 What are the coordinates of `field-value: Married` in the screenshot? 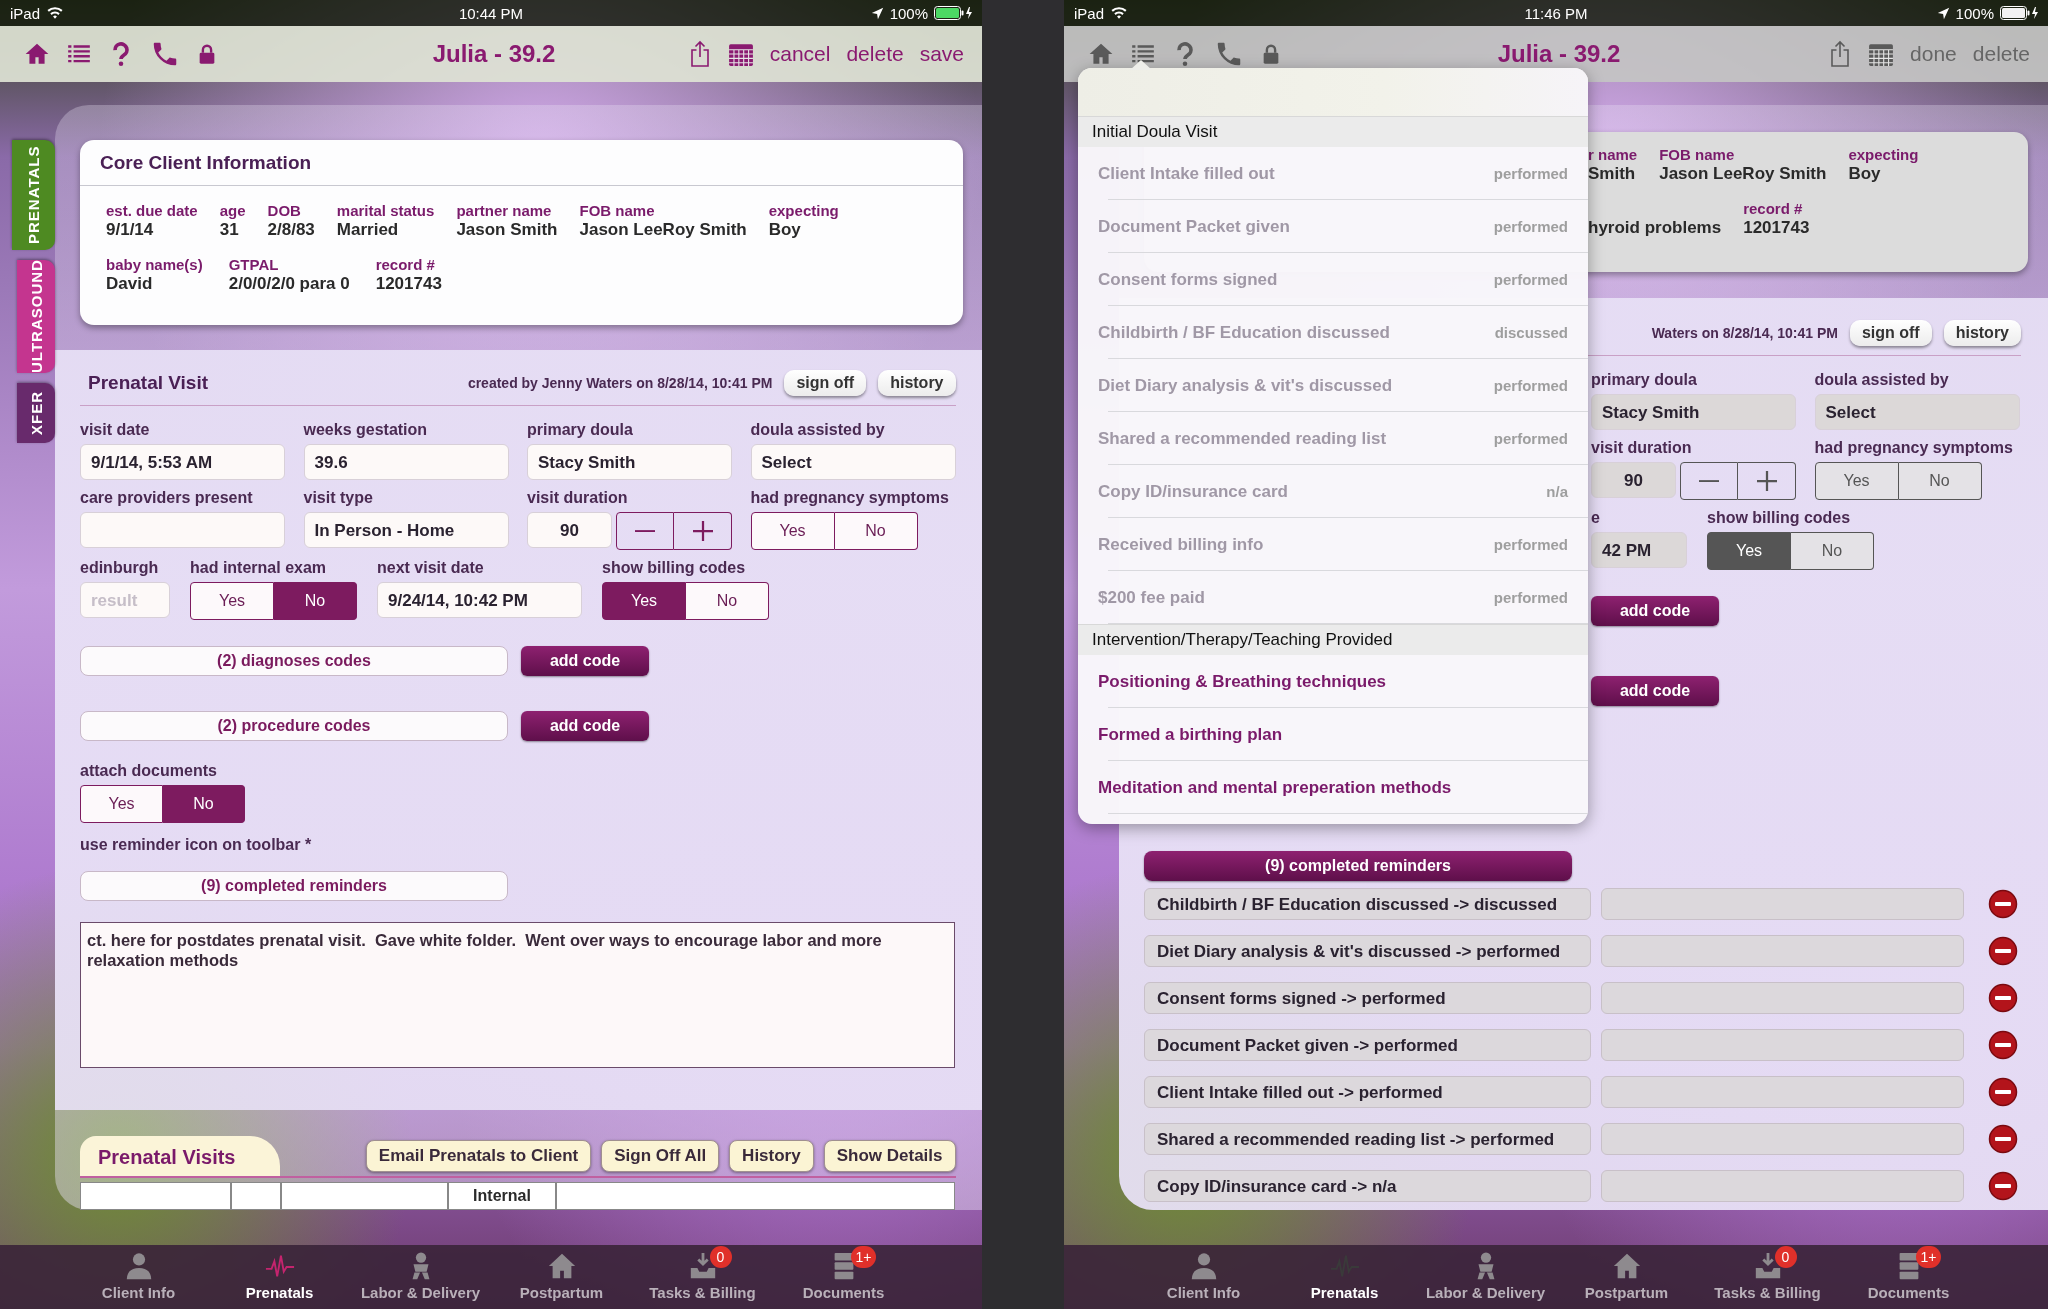 It's located at (368, 230).